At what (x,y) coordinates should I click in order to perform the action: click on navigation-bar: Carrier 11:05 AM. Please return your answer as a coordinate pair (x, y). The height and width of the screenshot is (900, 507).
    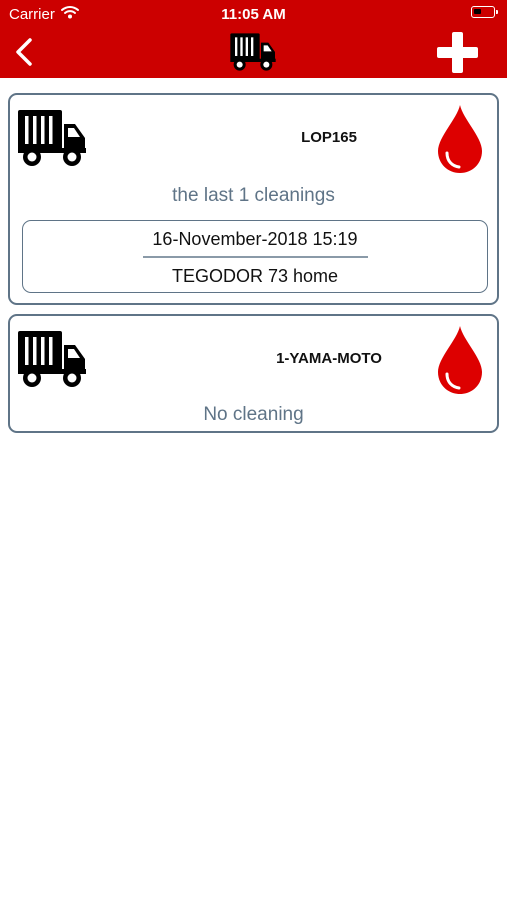
    Looking at the image, I should click on (253, 39).